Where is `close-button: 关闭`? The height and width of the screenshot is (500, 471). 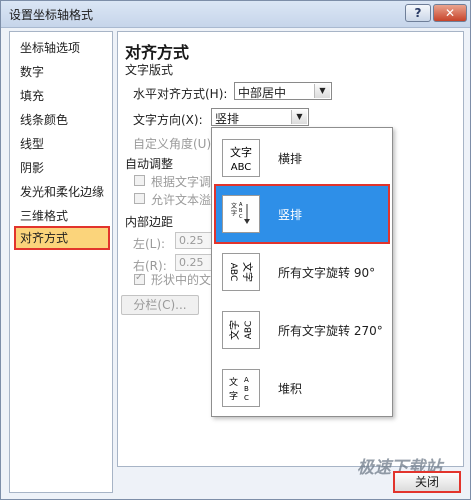 close-button: 关闭 is located at coordinates (427, 482).